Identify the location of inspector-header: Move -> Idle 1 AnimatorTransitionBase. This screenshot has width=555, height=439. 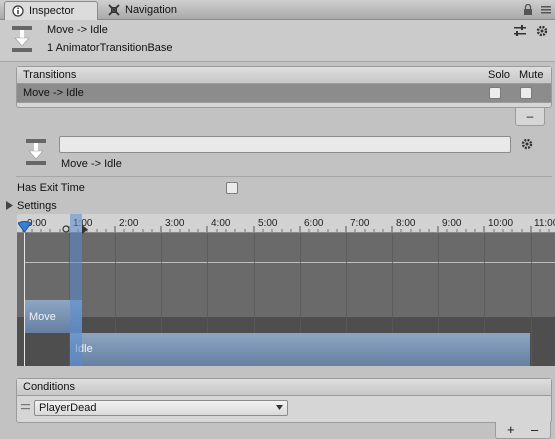
(277, 41).